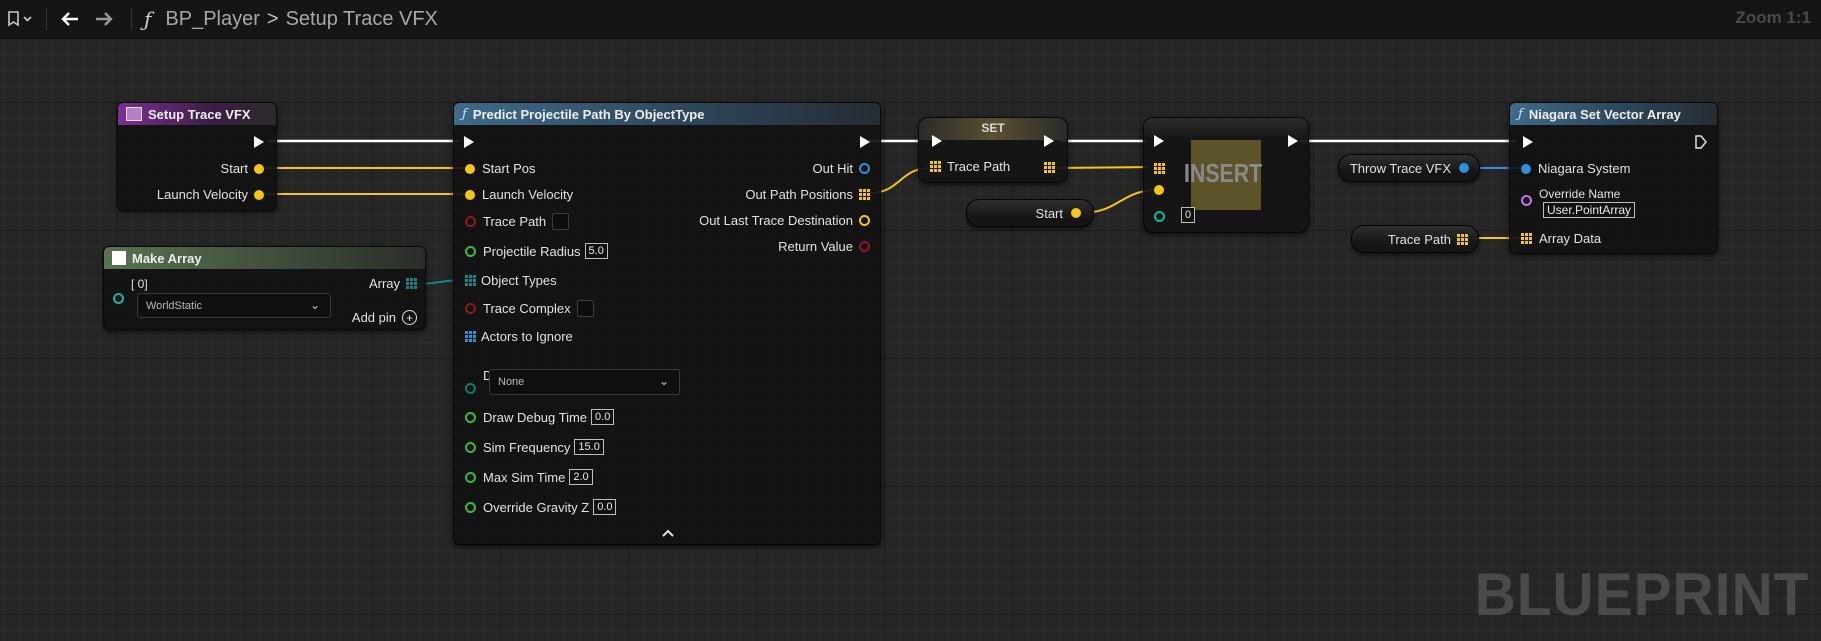  I want to click on insert-label: INSERT, so click(1223, 173).